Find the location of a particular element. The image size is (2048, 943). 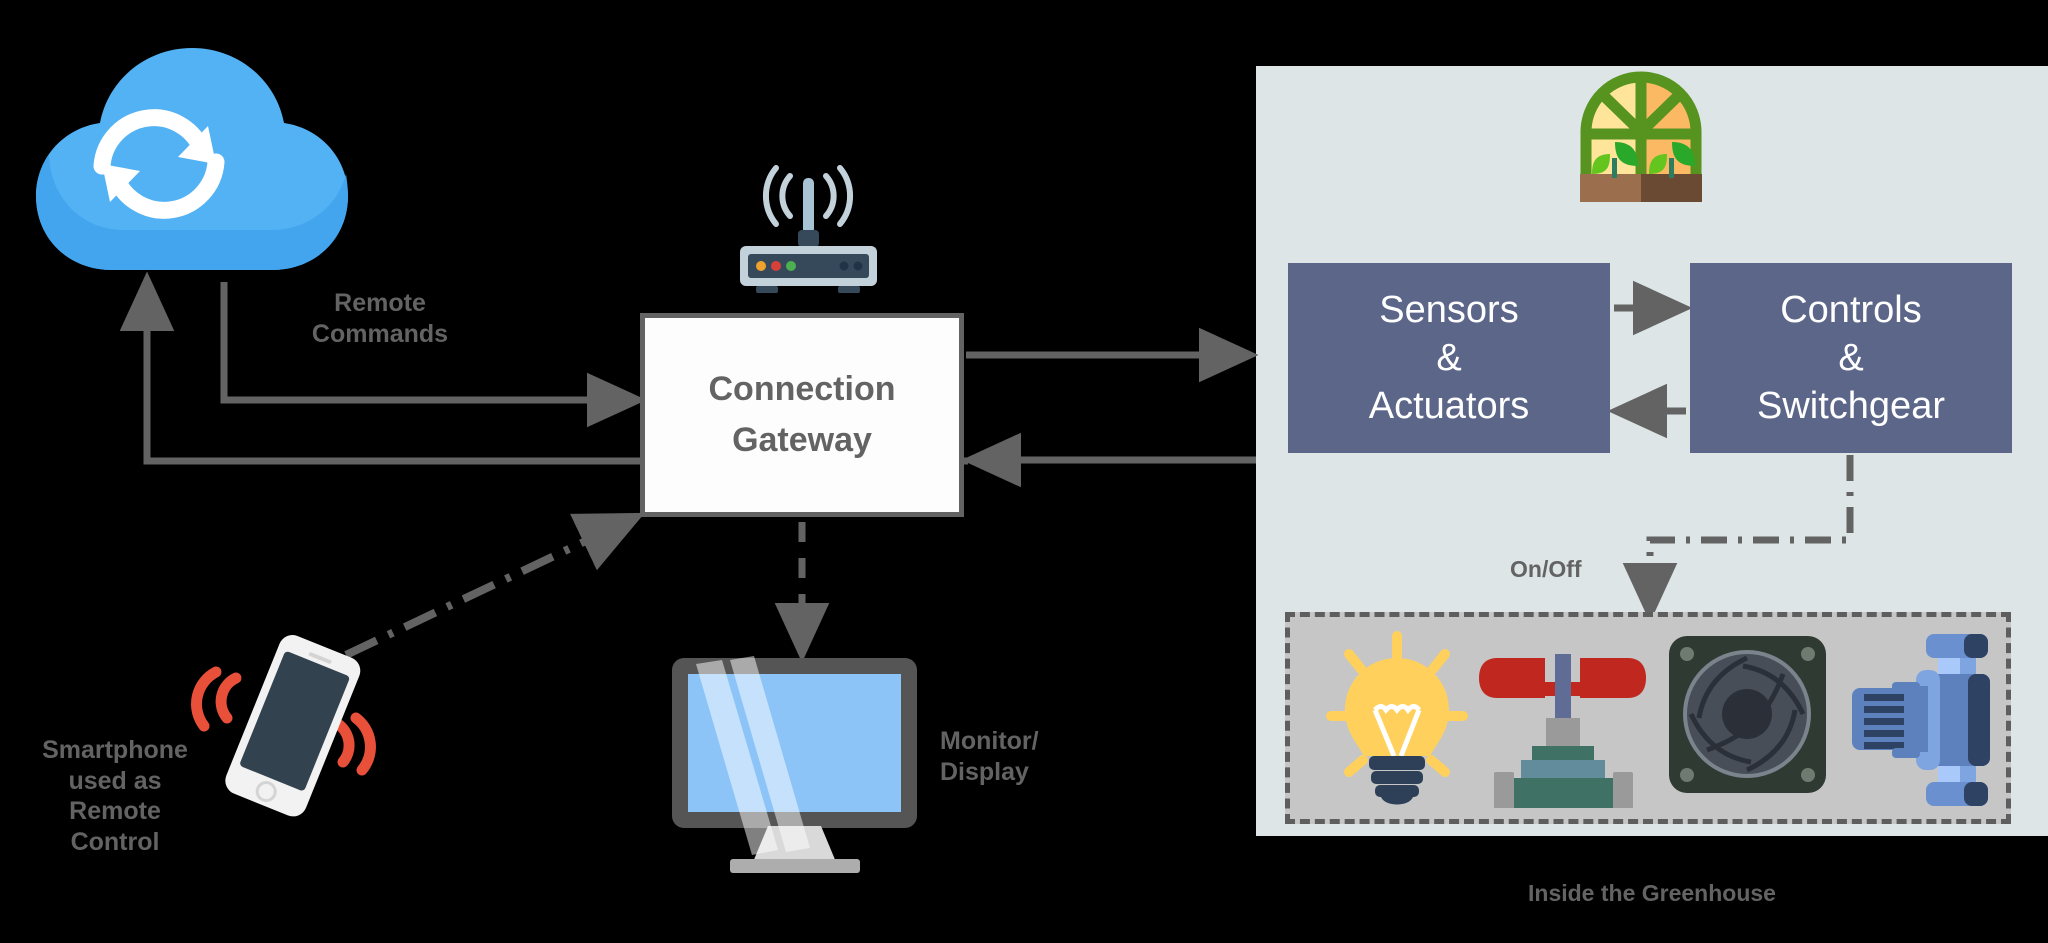

arrow-controls-to-equipment is located at coordinates (1738, 539).